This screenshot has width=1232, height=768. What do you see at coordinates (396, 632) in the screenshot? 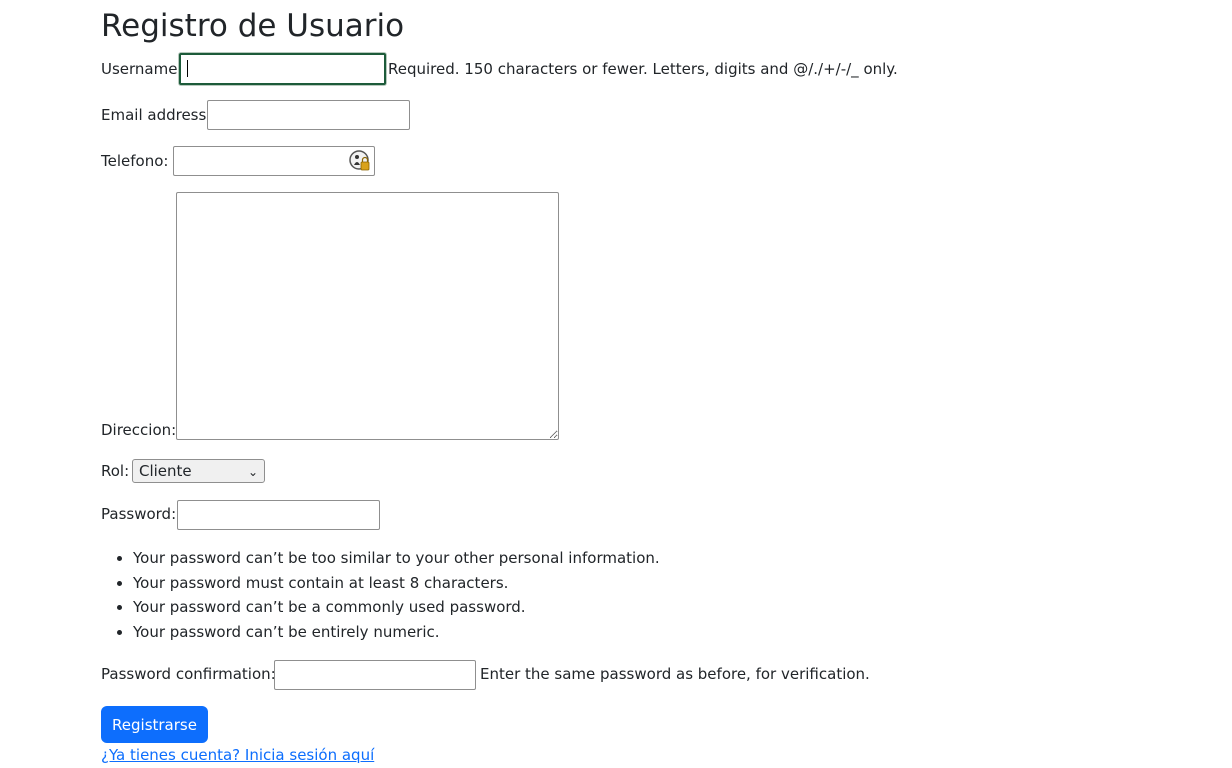
I see `password-rule: Your password can’t be entirely numeric.` at bounding box center [396, 632].